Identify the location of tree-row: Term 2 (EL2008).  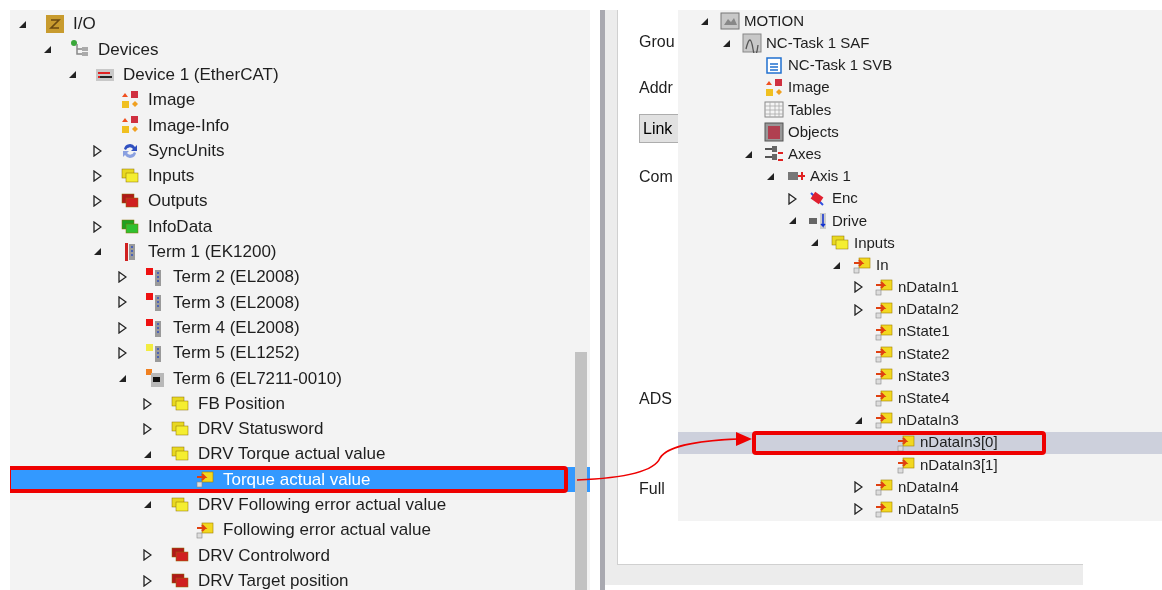
(300, 277).